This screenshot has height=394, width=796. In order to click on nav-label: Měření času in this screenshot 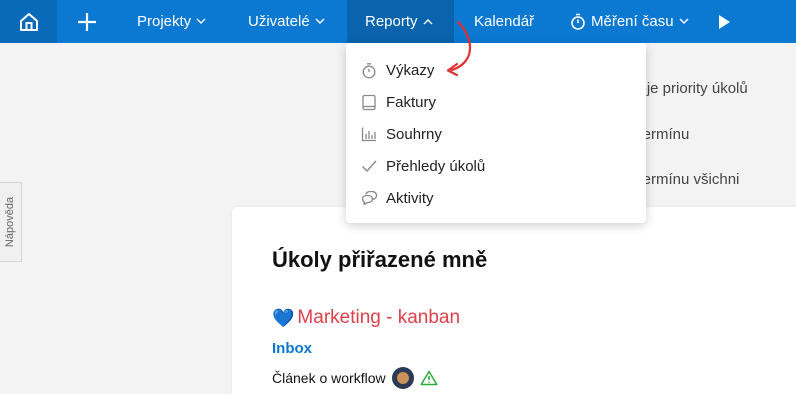, I will do `click(632, 21)`.